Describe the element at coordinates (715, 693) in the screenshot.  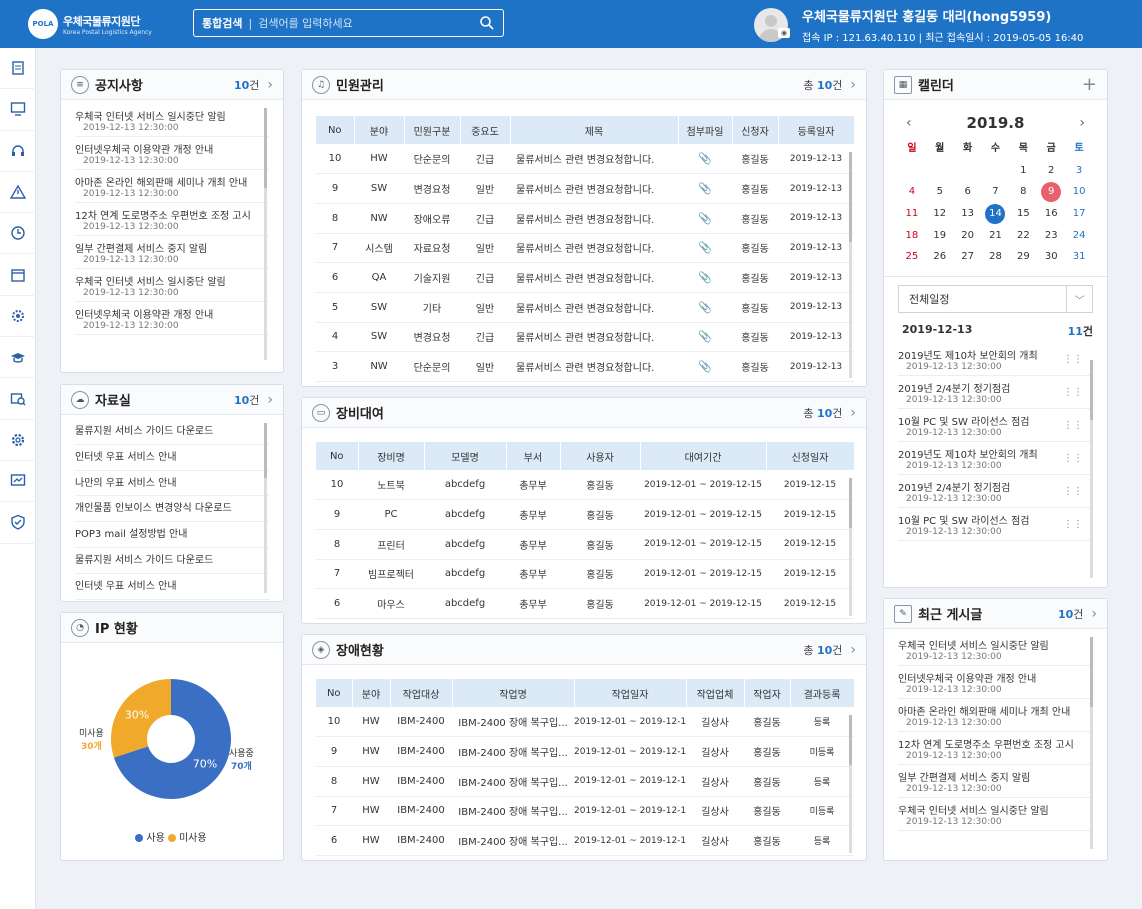
I see `column-header: 작업업체` at that location.